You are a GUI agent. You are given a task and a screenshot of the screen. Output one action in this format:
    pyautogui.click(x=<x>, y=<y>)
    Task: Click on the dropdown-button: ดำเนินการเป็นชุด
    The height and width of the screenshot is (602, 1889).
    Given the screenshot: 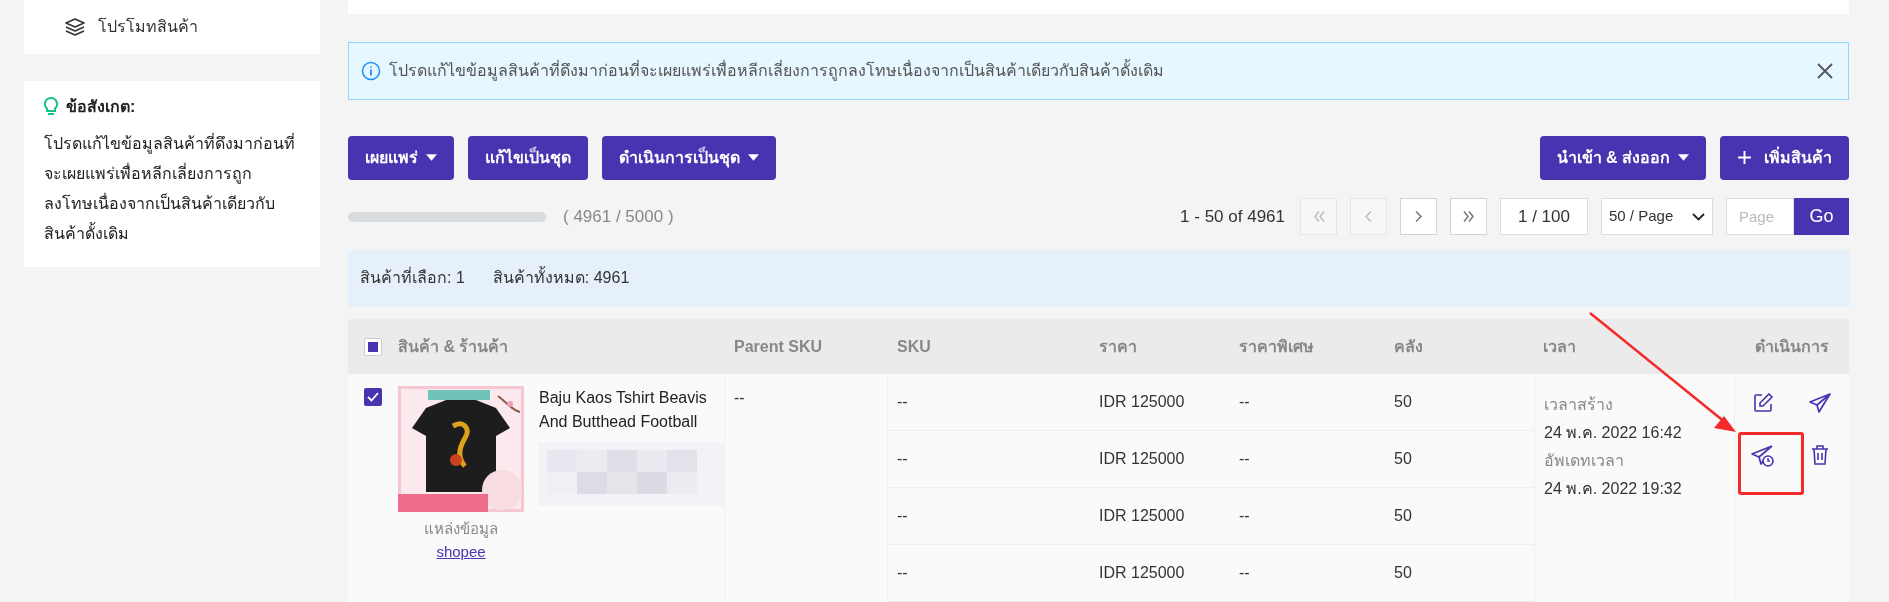 What is the action you would take?
    pyautogui.click(x=689, y=157)
    